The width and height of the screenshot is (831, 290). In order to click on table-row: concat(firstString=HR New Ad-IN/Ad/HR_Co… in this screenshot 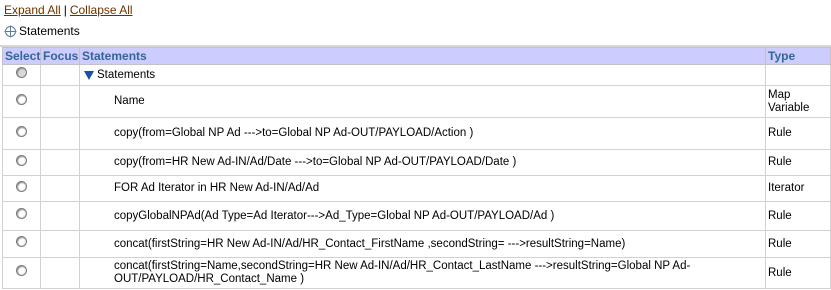, I will do `click(416, 244)`.